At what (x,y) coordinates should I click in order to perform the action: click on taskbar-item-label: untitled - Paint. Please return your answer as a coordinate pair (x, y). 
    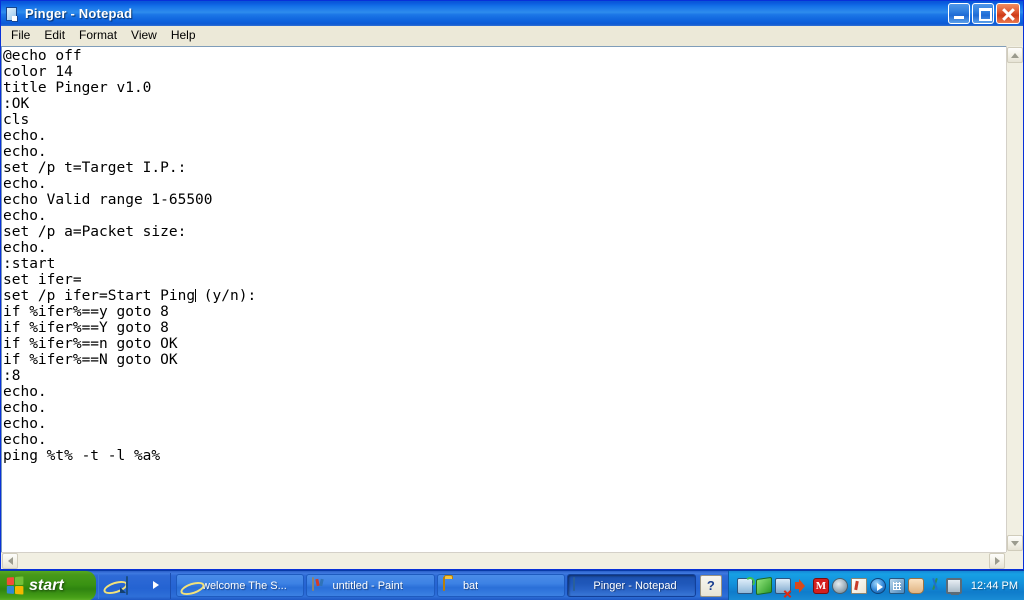
    Looking at the image, I should click on (367, 585).